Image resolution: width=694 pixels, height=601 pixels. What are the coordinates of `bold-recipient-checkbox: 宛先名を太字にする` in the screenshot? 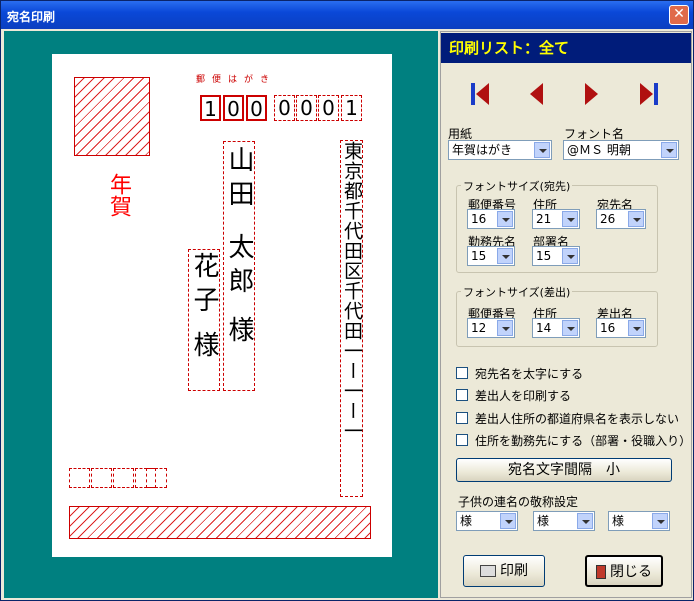 It's located at (571, 373).